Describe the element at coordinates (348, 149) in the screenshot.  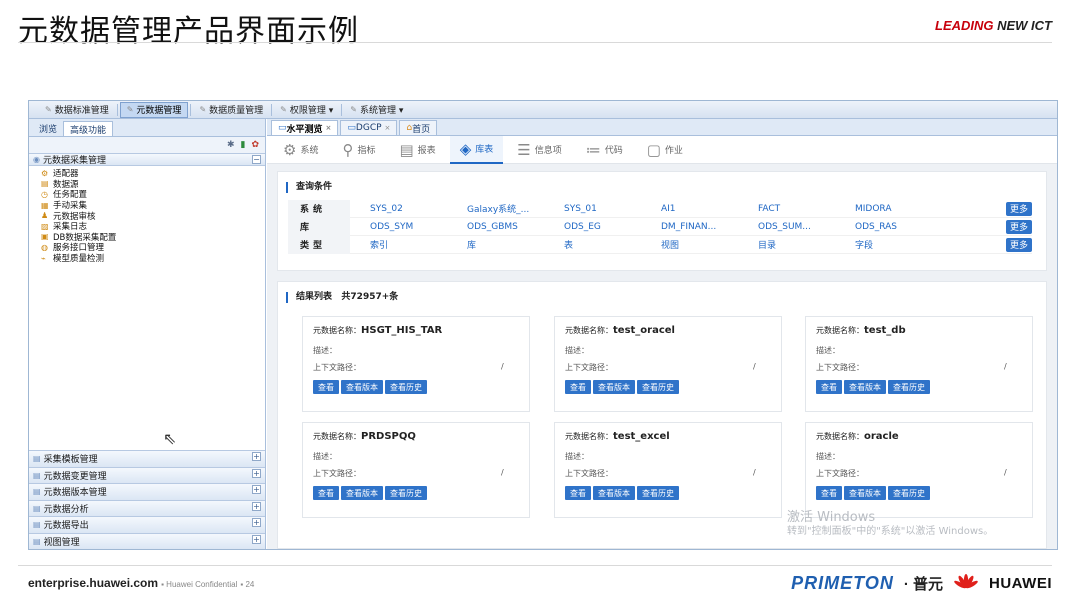
I see `metric-icon: ⚲` at that location.